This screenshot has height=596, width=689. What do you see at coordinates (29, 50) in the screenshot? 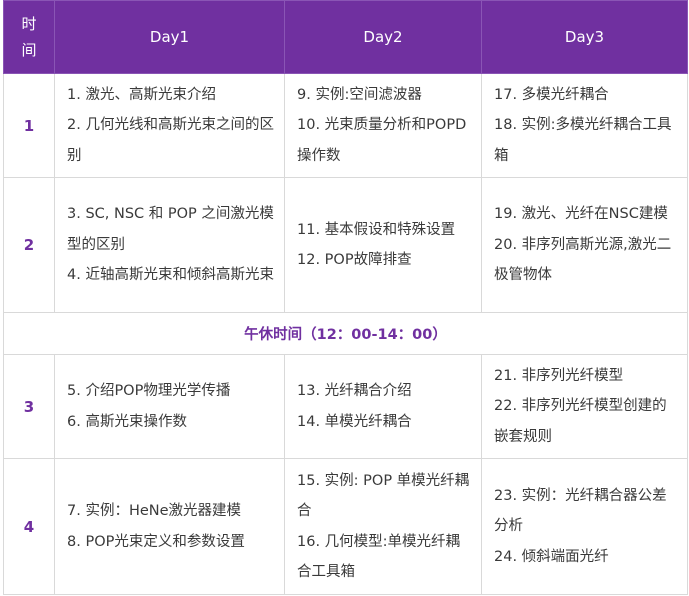
I see `header-time-char-2: 间` at bounding box center [29, 50].